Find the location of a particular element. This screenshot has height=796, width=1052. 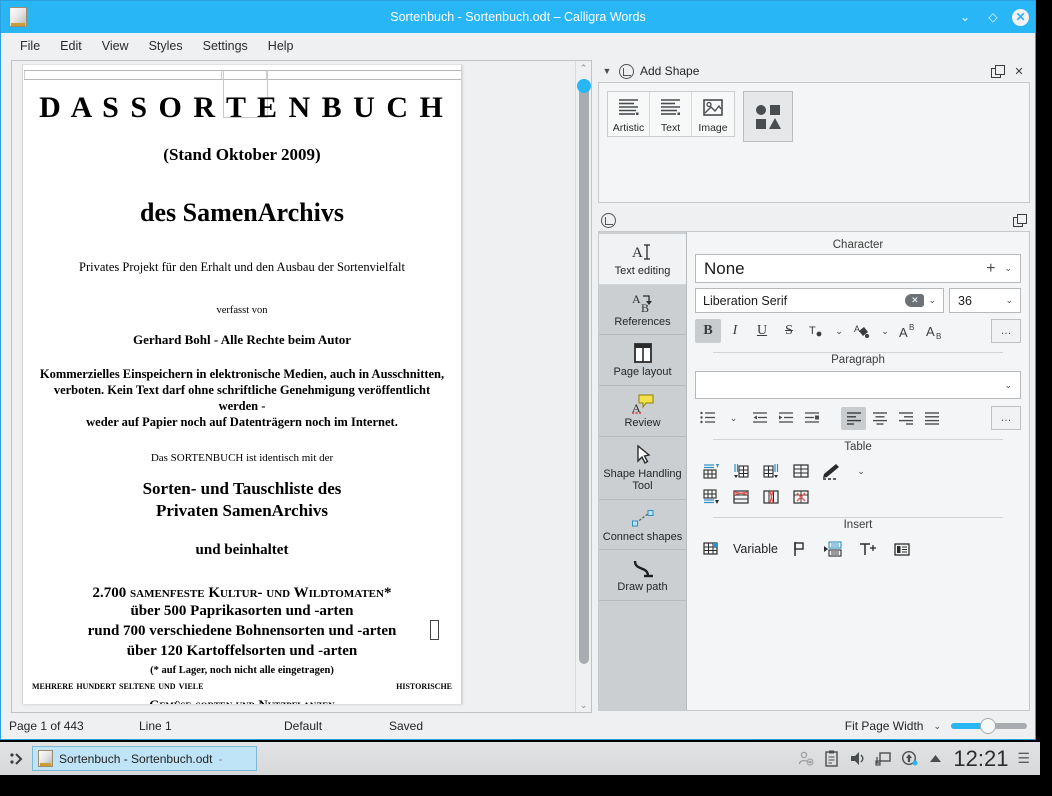

maximize-button: ◇ is located at coordinates (993, 17).